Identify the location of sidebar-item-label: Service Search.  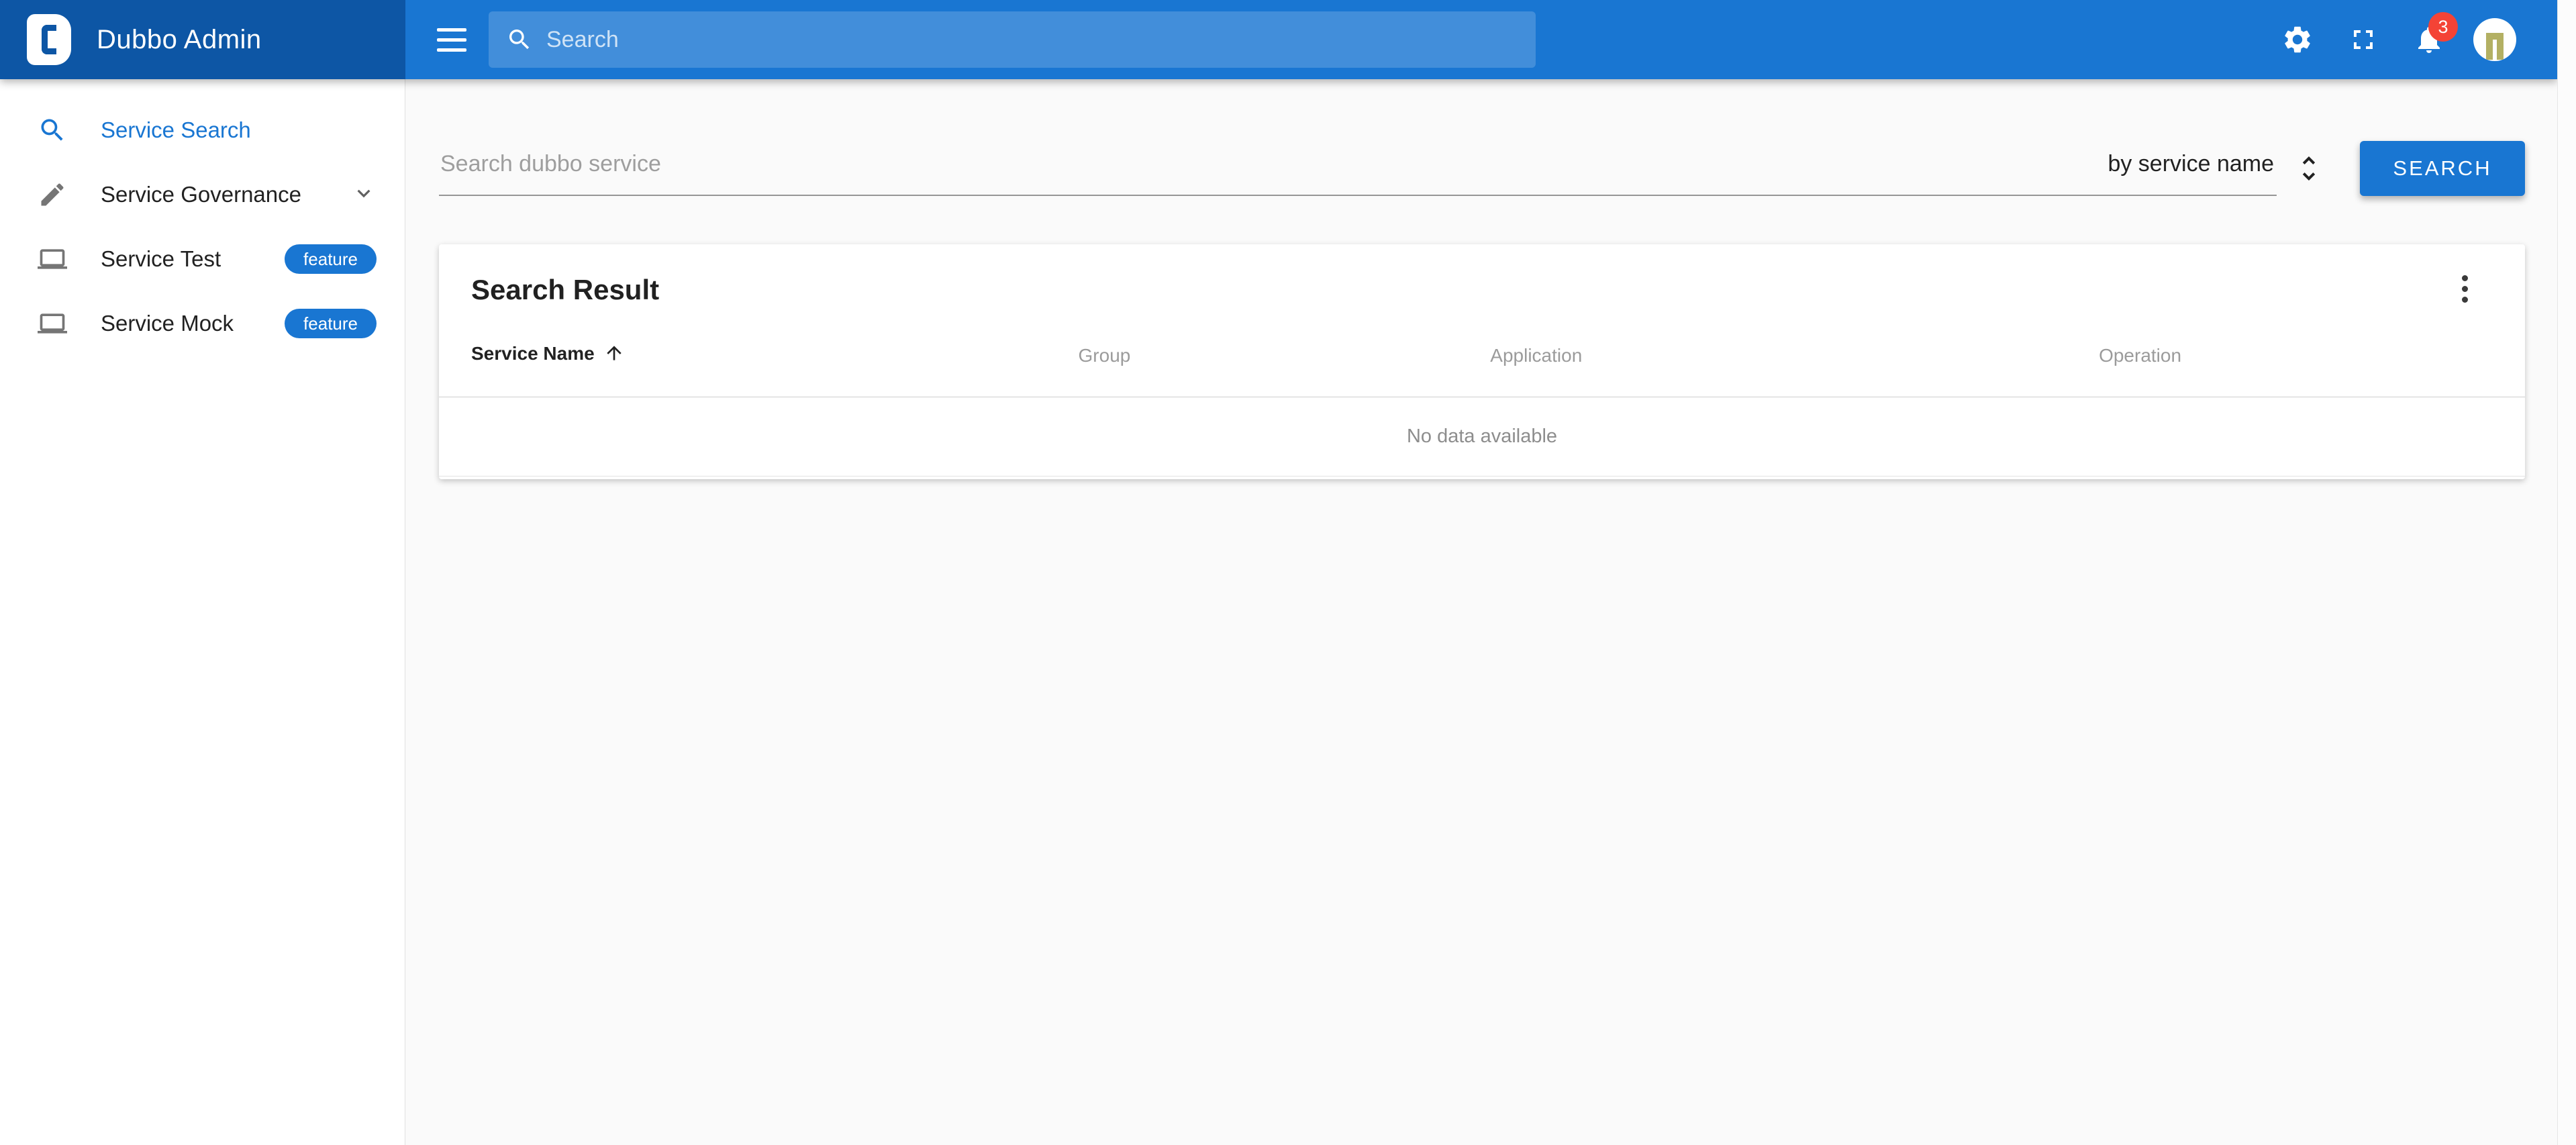
(176, 130).